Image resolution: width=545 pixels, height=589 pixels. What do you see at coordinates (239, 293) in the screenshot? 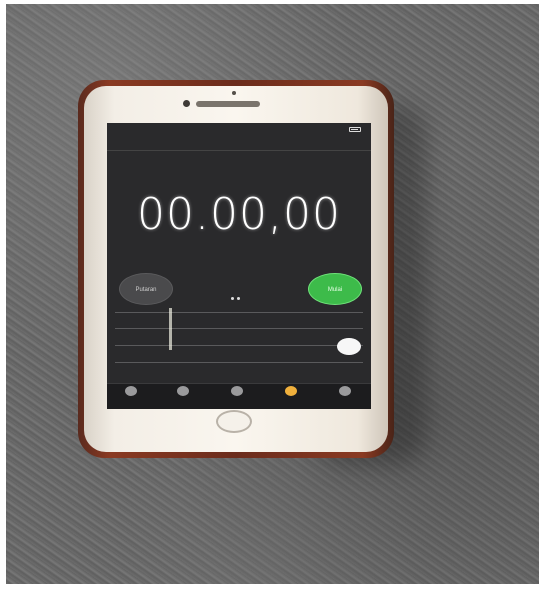
I see `page-indicator` at bounding box center [239, 293].